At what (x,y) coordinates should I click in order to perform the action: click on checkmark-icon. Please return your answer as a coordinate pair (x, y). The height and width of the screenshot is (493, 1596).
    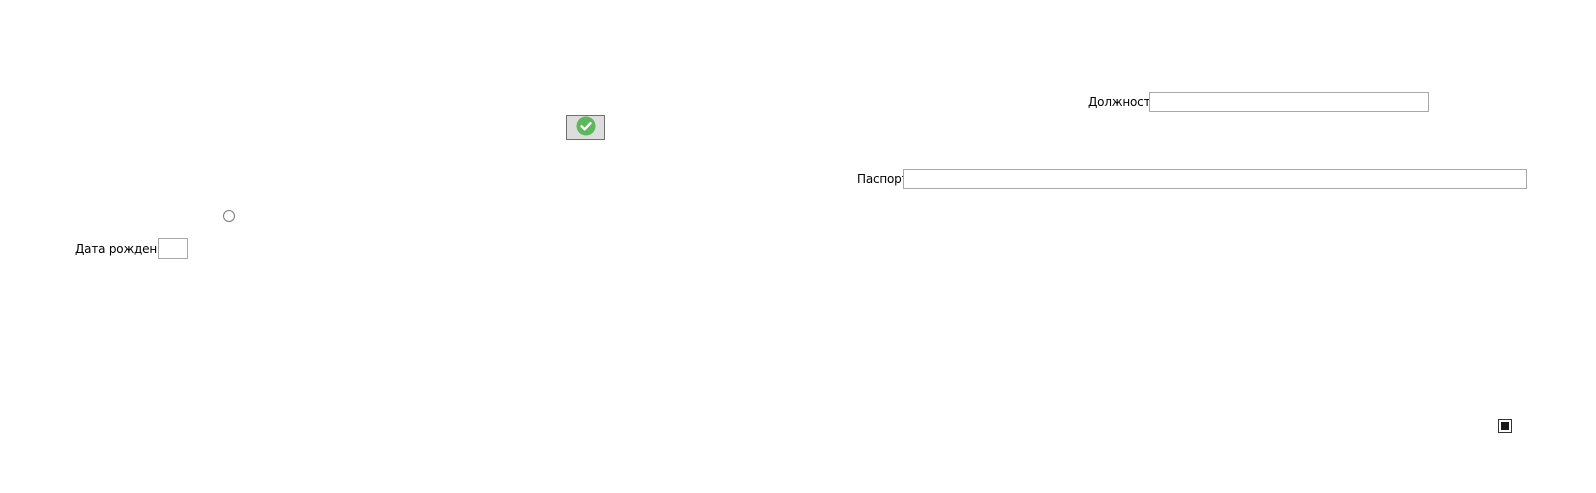
    Looking at the image, I should click on (586, 127).